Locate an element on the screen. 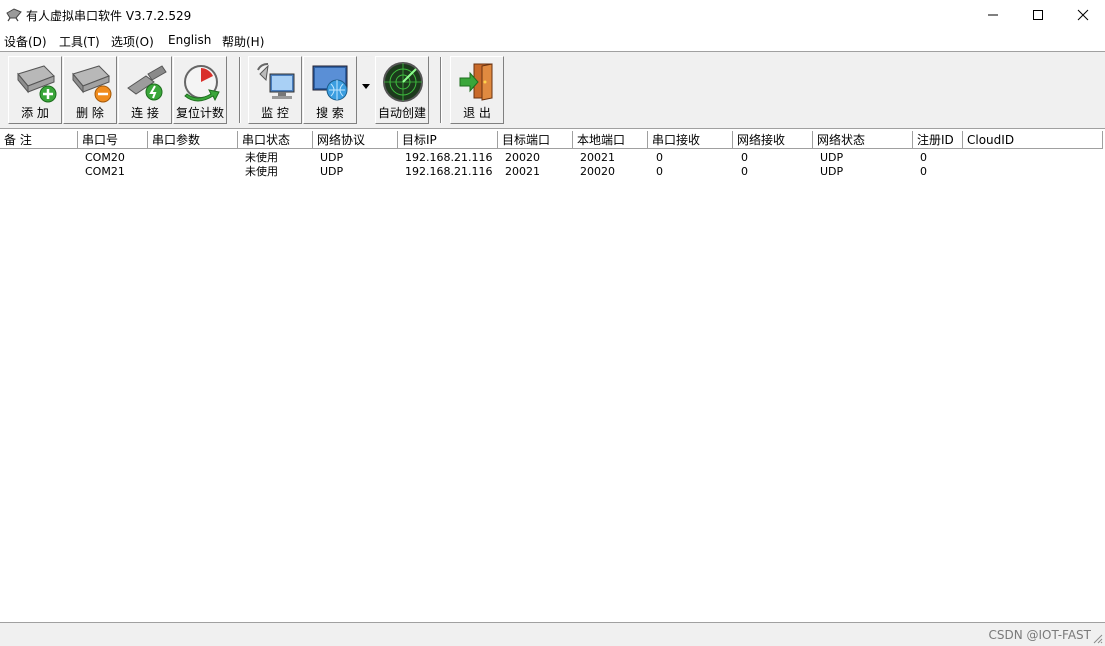 This screenshot has width=1105, height=646. connect-button: 连 接 is located at coordinates (145, 90).